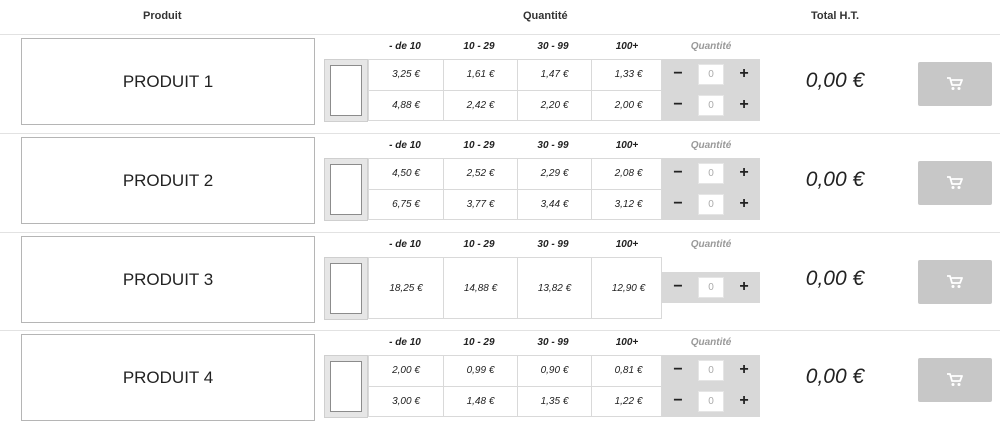  Describe the element at coordinates (406, 173) in the screenshot. I see `price-cell: 4,50 €` at that location.